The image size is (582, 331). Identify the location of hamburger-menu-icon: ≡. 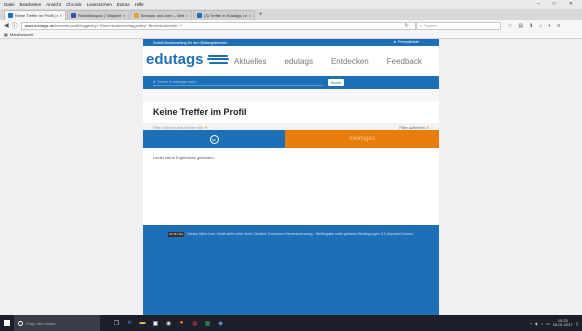
(558, 26).